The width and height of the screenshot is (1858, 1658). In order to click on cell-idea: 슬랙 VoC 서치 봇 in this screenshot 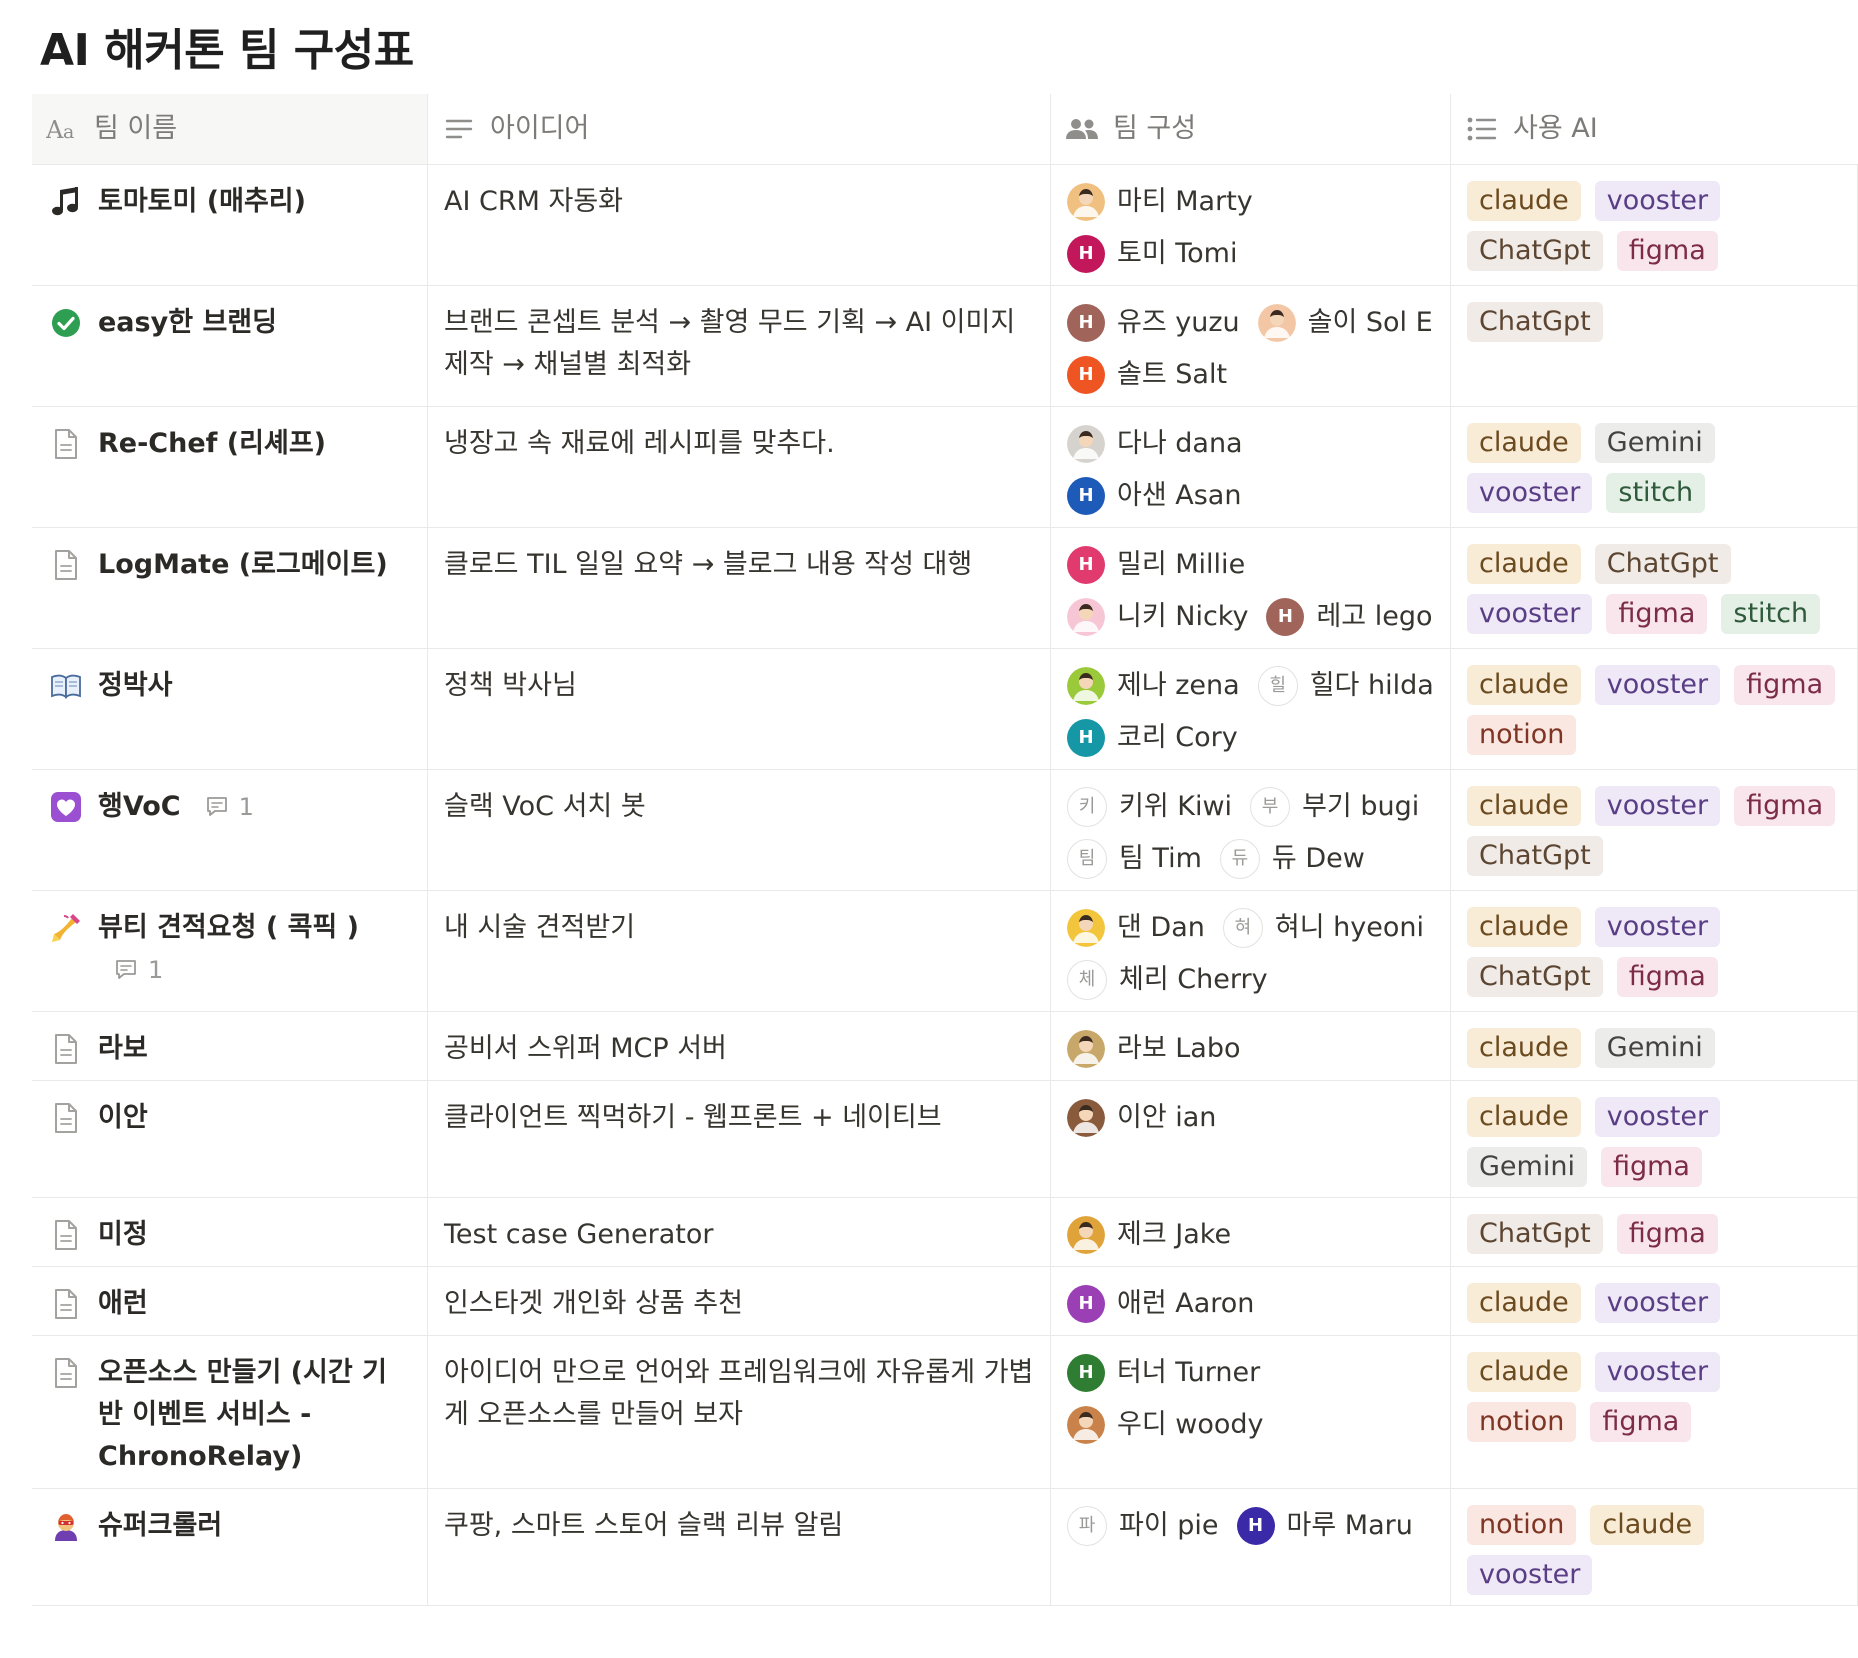, I will do `click(739, 830)`.